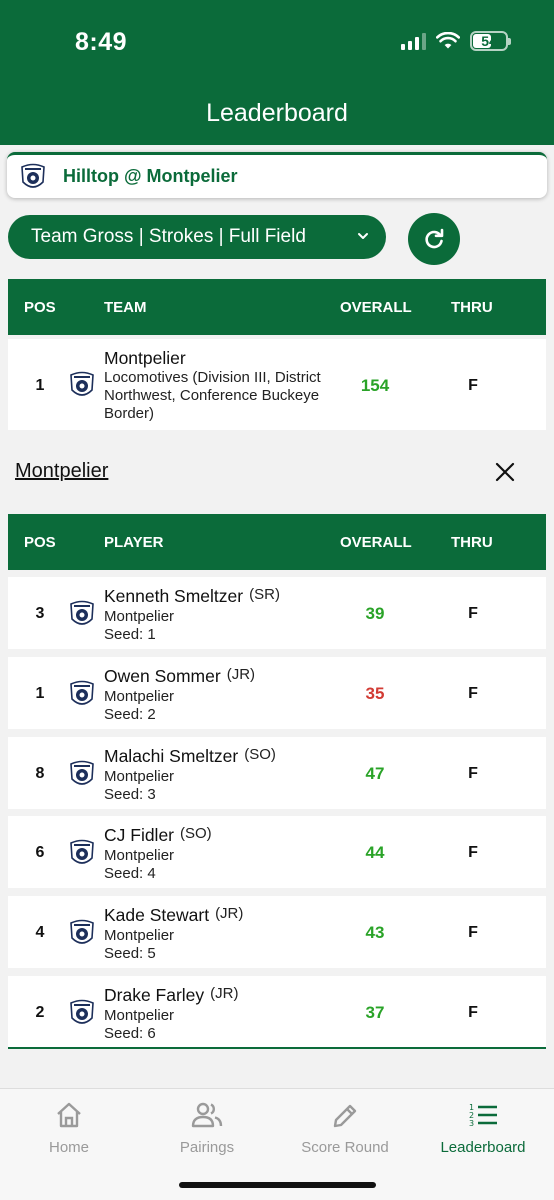 The height and width of the screenshot is (1200, 554). Describe the element at coordinates (434, 239) in the screenshot. I see `refresh-button` at that location.